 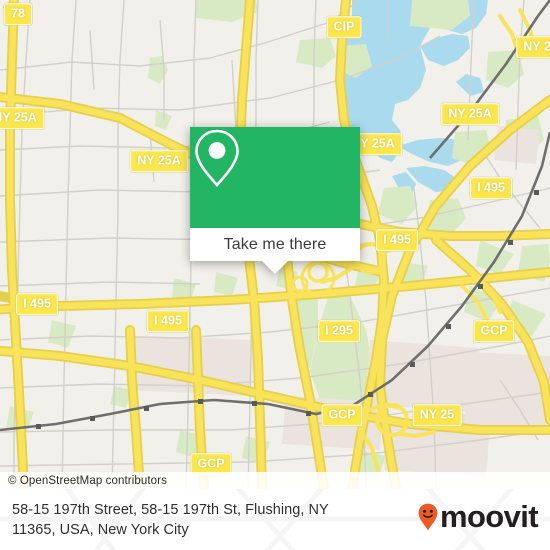 I want to click on callout-action-label: Take me there, so click(x=275, y=244).